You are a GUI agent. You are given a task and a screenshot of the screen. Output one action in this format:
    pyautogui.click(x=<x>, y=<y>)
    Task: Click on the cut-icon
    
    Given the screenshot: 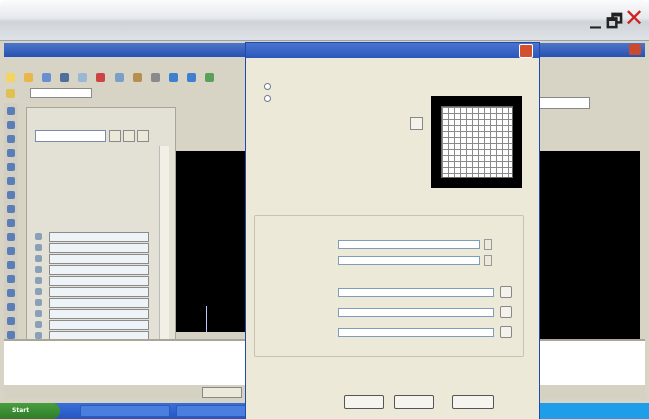 What is the action you would take?
    pyautogui.click(x=101, y=77)
    